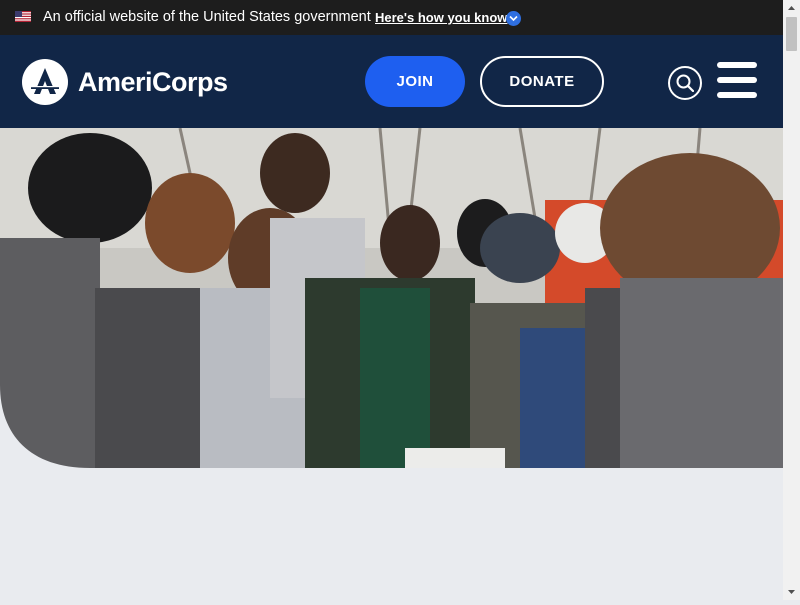 The width and height of the screenshot is (800, 605). I want to click on scroll-up-arrow-icon, so click(791, 8).